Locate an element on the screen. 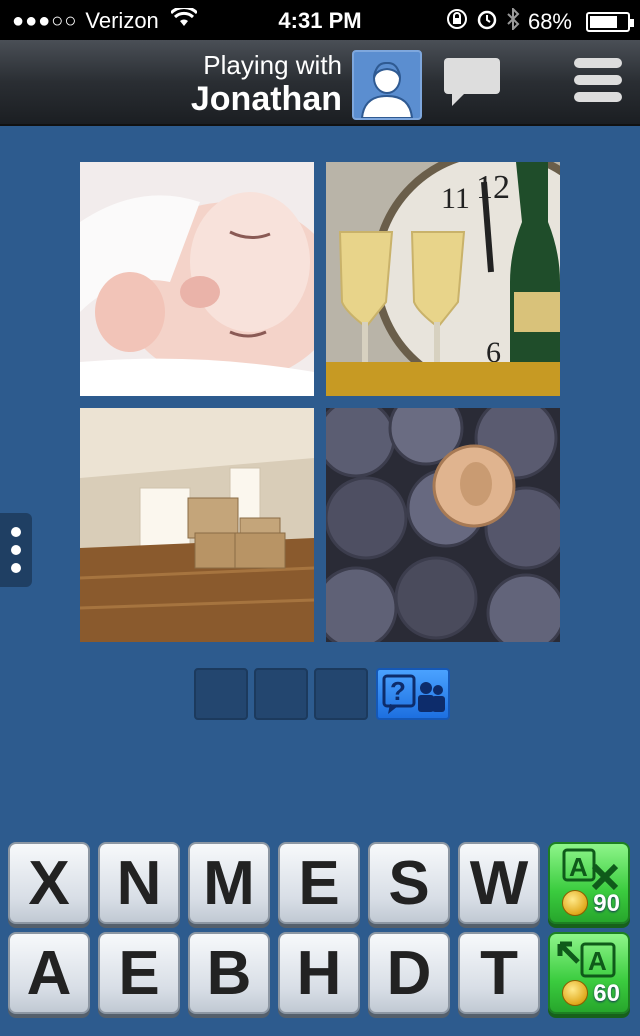 The width and height of the screenshot is (640, 1036). opponent-avatar is located at coordinates (387, 85).